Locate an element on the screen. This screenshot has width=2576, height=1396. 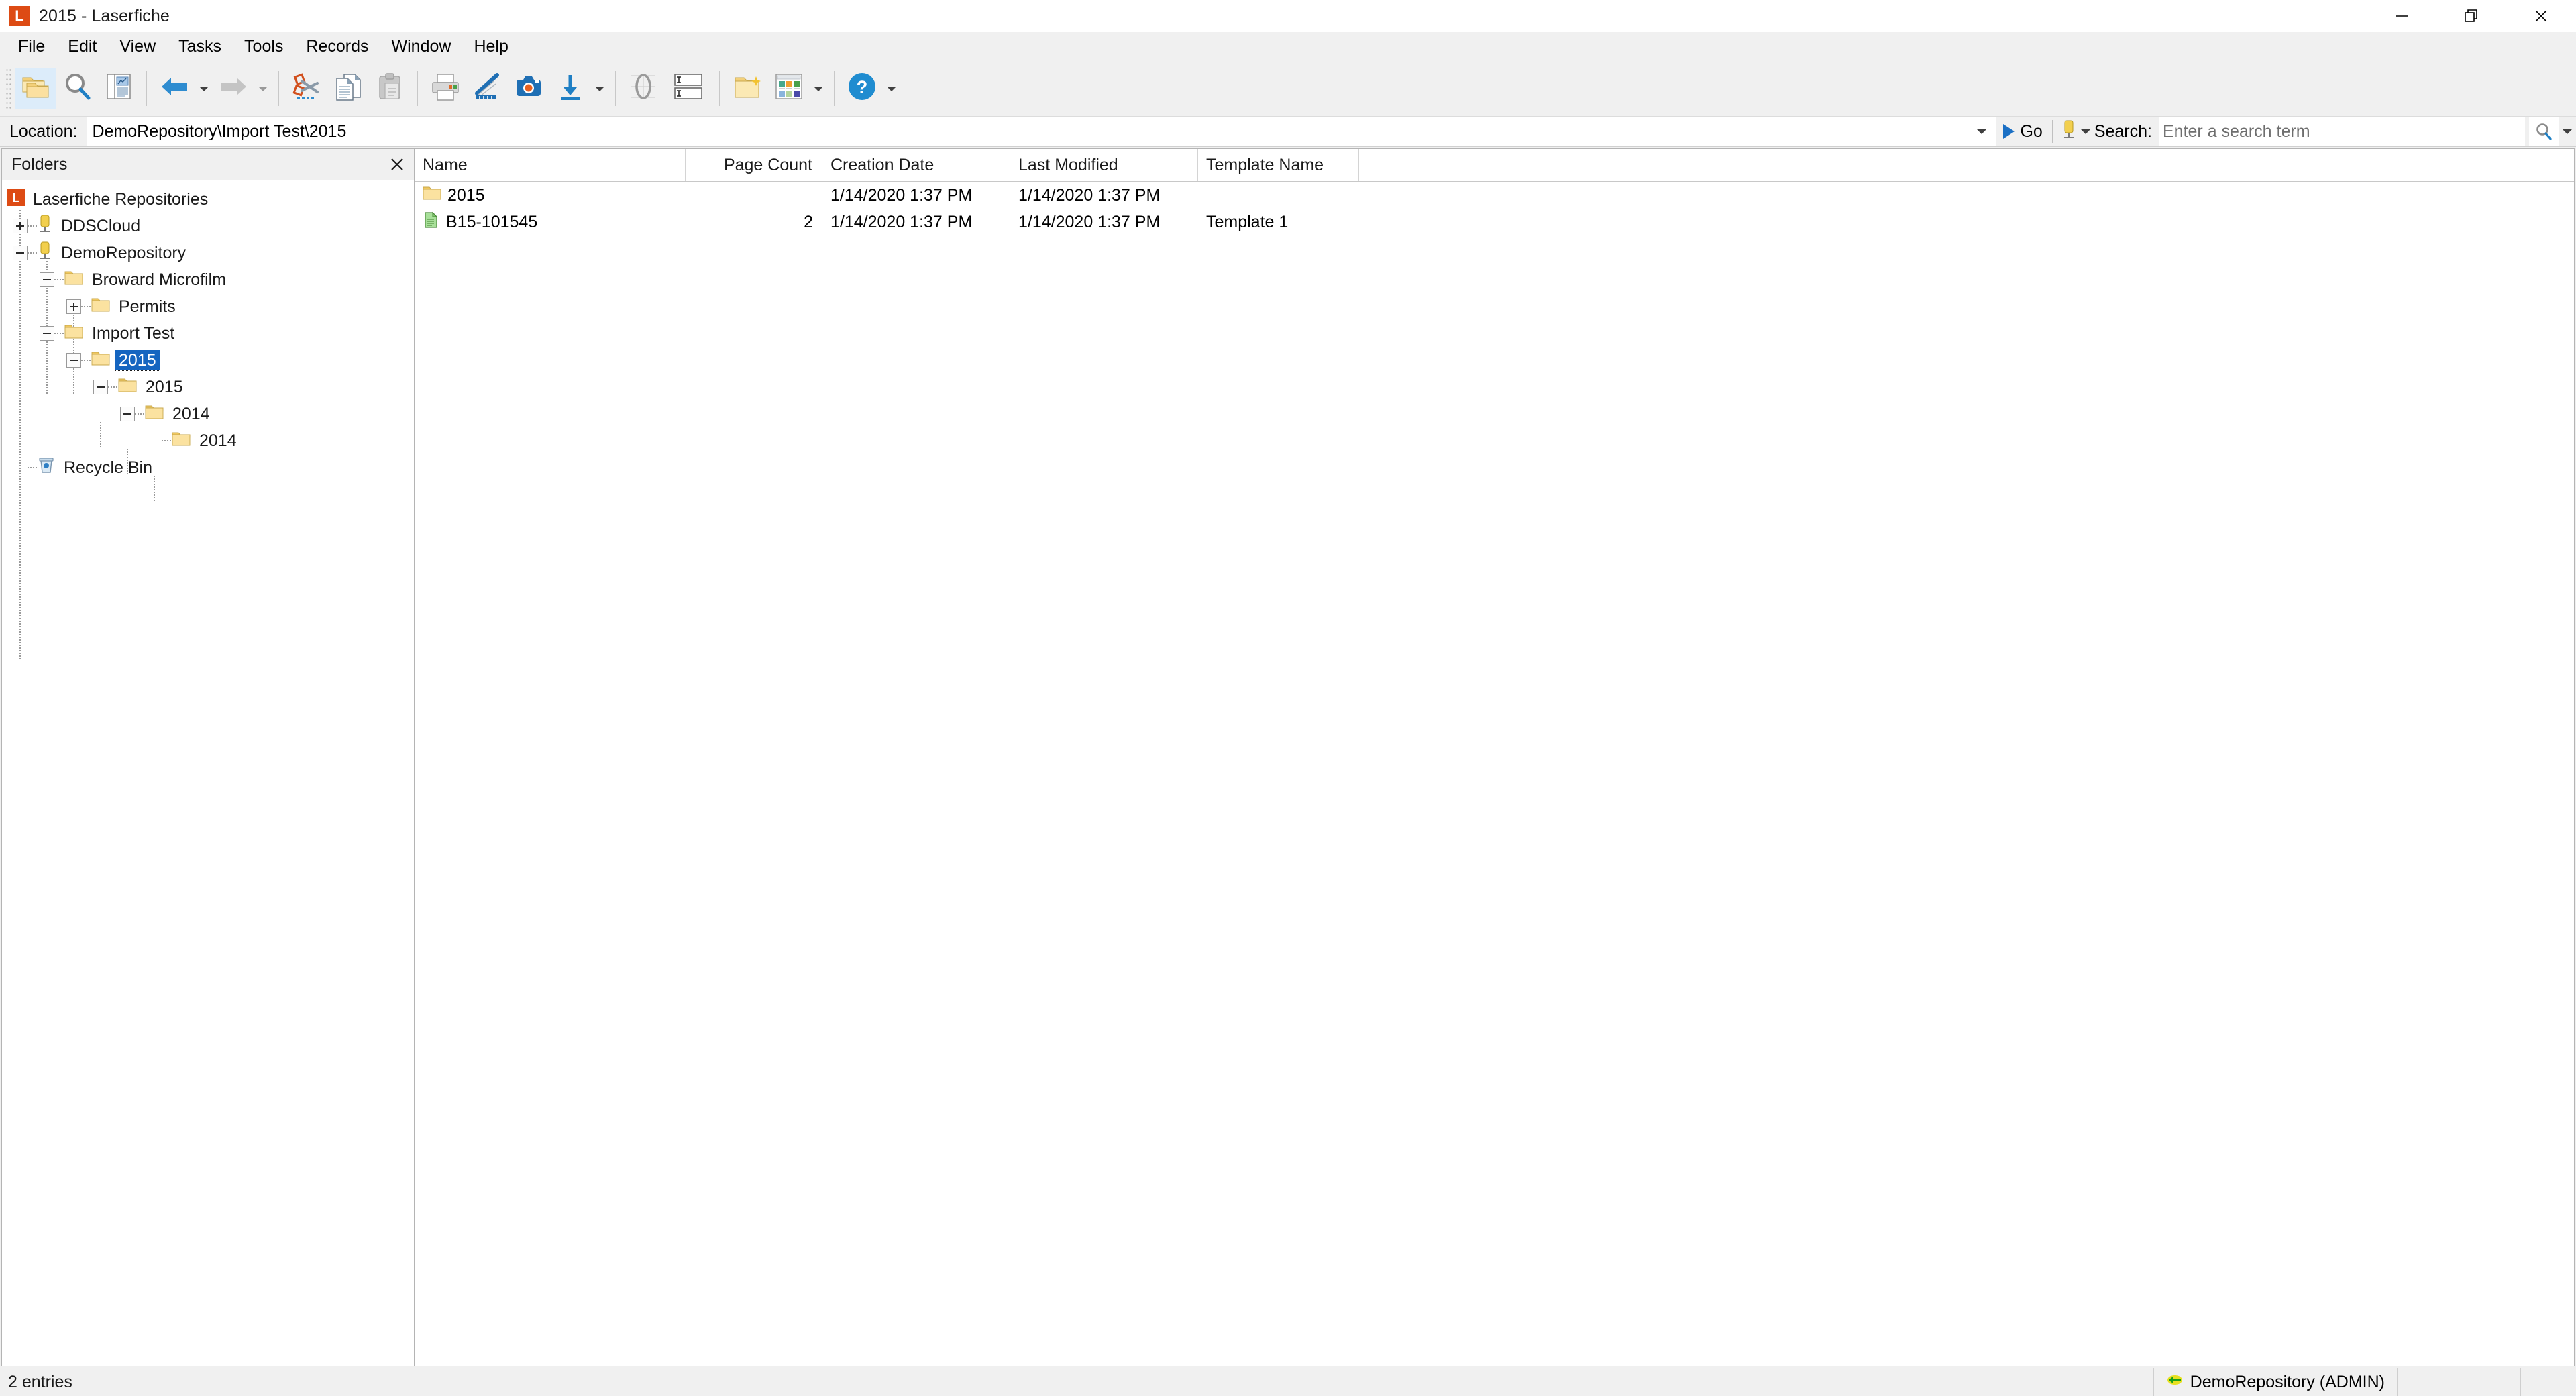
repository-icon is located at coordinates (2069, 131).